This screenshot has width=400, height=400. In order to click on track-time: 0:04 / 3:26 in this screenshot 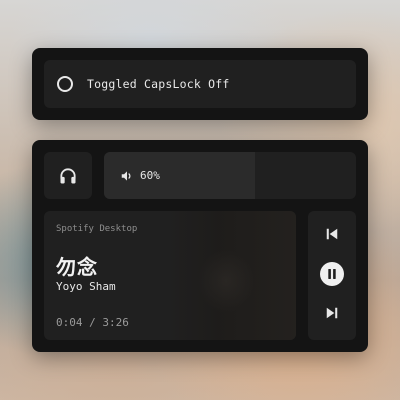, I will do `click(92, 322)`.